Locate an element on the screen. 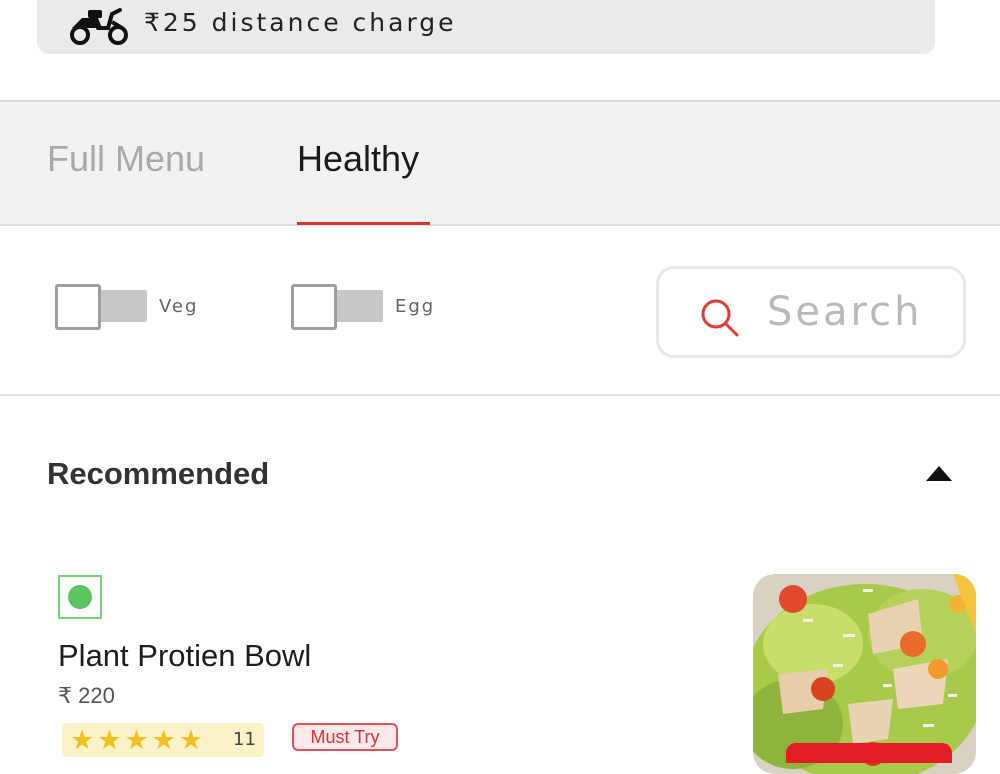  veg-dot is located at coordinates (80, 597).